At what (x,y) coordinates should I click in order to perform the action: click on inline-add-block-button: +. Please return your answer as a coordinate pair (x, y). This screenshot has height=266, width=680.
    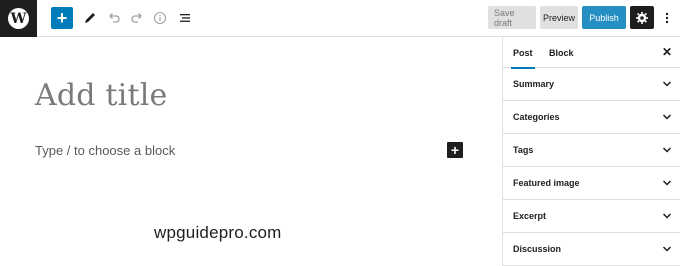
    Looking at the image, I should click on (455, 150).